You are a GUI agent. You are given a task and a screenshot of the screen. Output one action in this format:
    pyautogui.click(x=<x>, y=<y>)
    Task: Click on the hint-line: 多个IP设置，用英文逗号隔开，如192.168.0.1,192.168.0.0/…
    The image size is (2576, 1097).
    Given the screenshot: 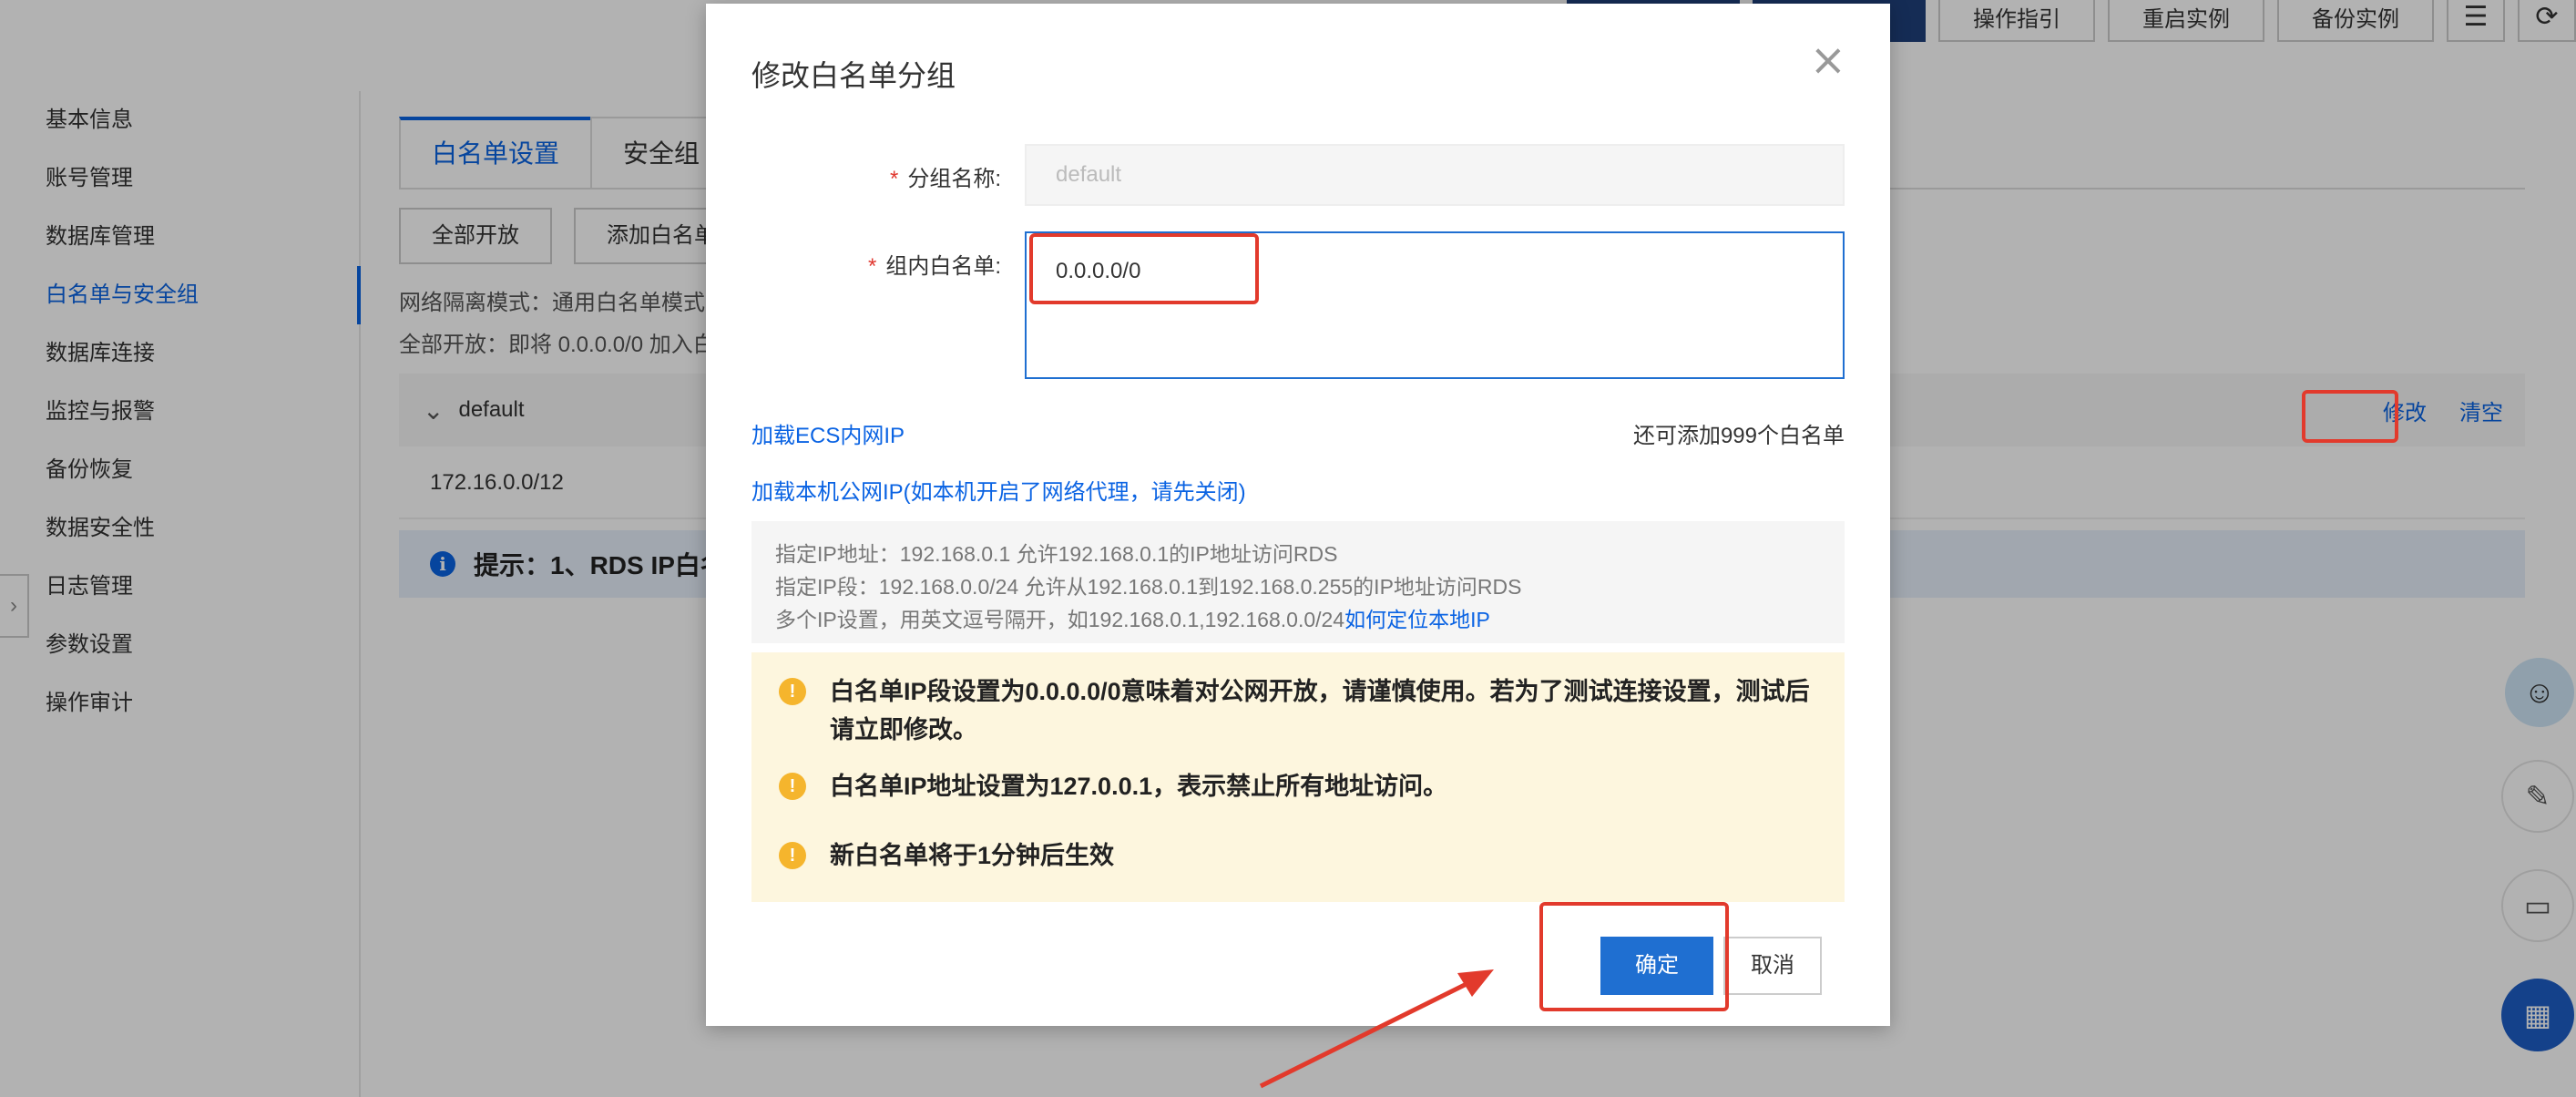 What is the action you would take?
    pyautogui.click(x=1310, y=619)
    